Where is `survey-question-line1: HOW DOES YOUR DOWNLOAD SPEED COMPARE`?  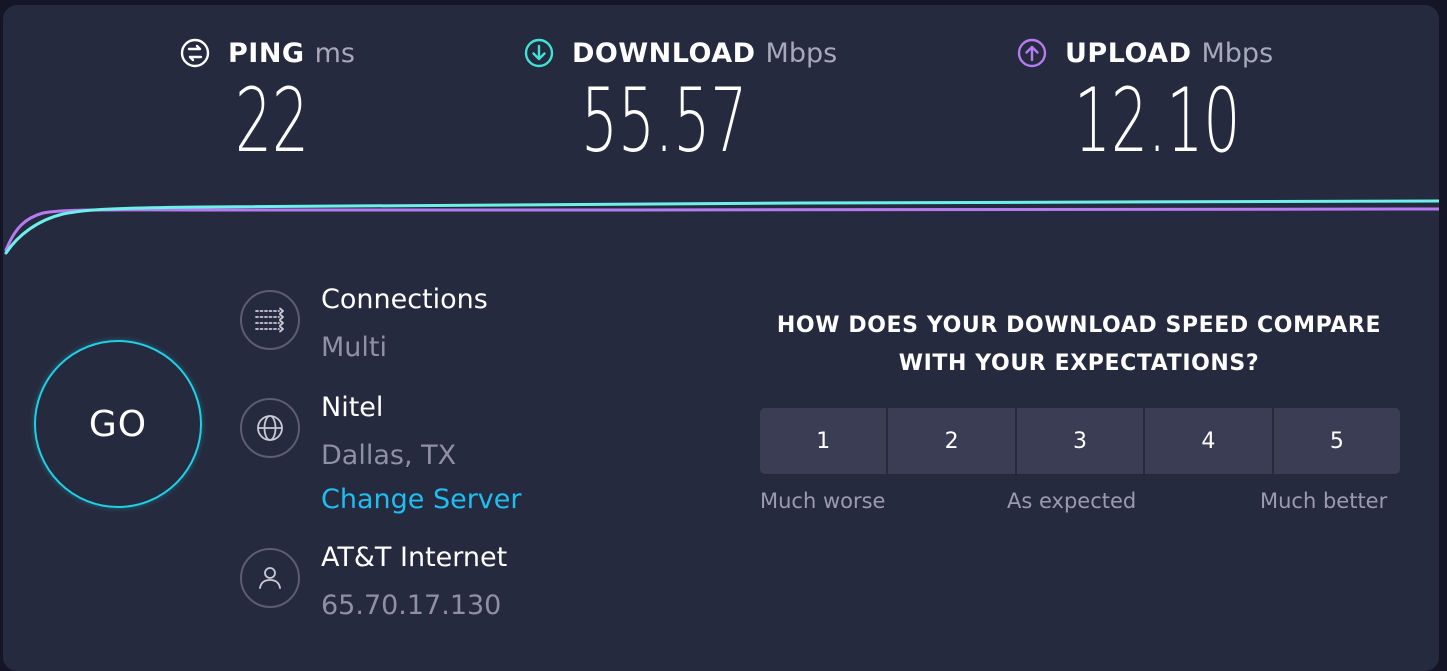
survey-question-line1: HOW DOES YOUR DOWNLOAD SPEED COMPARE is located at coordinates (1079, 325).